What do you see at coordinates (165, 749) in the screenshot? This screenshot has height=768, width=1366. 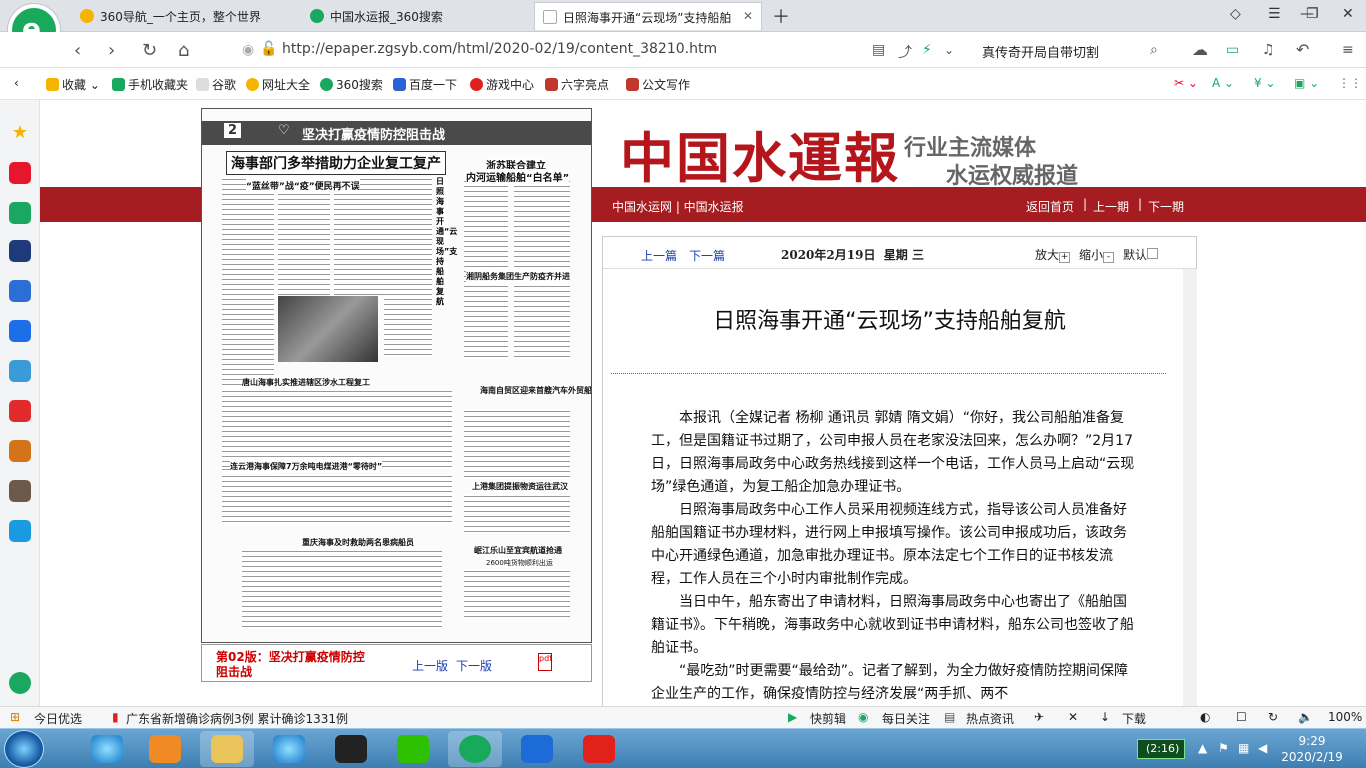 I see `media-taskbar-button` at bounding box center [165, 749].